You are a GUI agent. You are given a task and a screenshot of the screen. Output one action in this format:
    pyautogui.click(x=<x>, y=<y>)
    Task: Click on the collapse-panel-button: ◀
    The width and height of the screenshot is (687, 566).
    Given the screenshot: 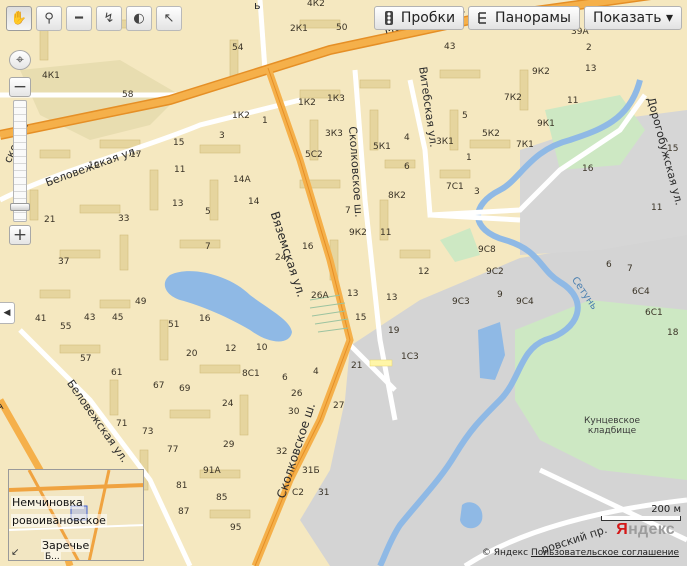 What is the action you would take?
    pyautogui.click(x=7, y=313)
    